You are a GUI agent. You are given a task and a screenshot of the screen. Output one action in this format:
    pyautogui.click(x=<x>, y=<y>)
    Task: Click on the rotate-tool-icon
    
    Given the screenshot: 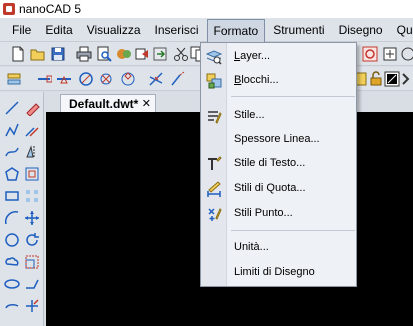 What is the action you would take?
    pyautogui.click(x=32, y=240)
    